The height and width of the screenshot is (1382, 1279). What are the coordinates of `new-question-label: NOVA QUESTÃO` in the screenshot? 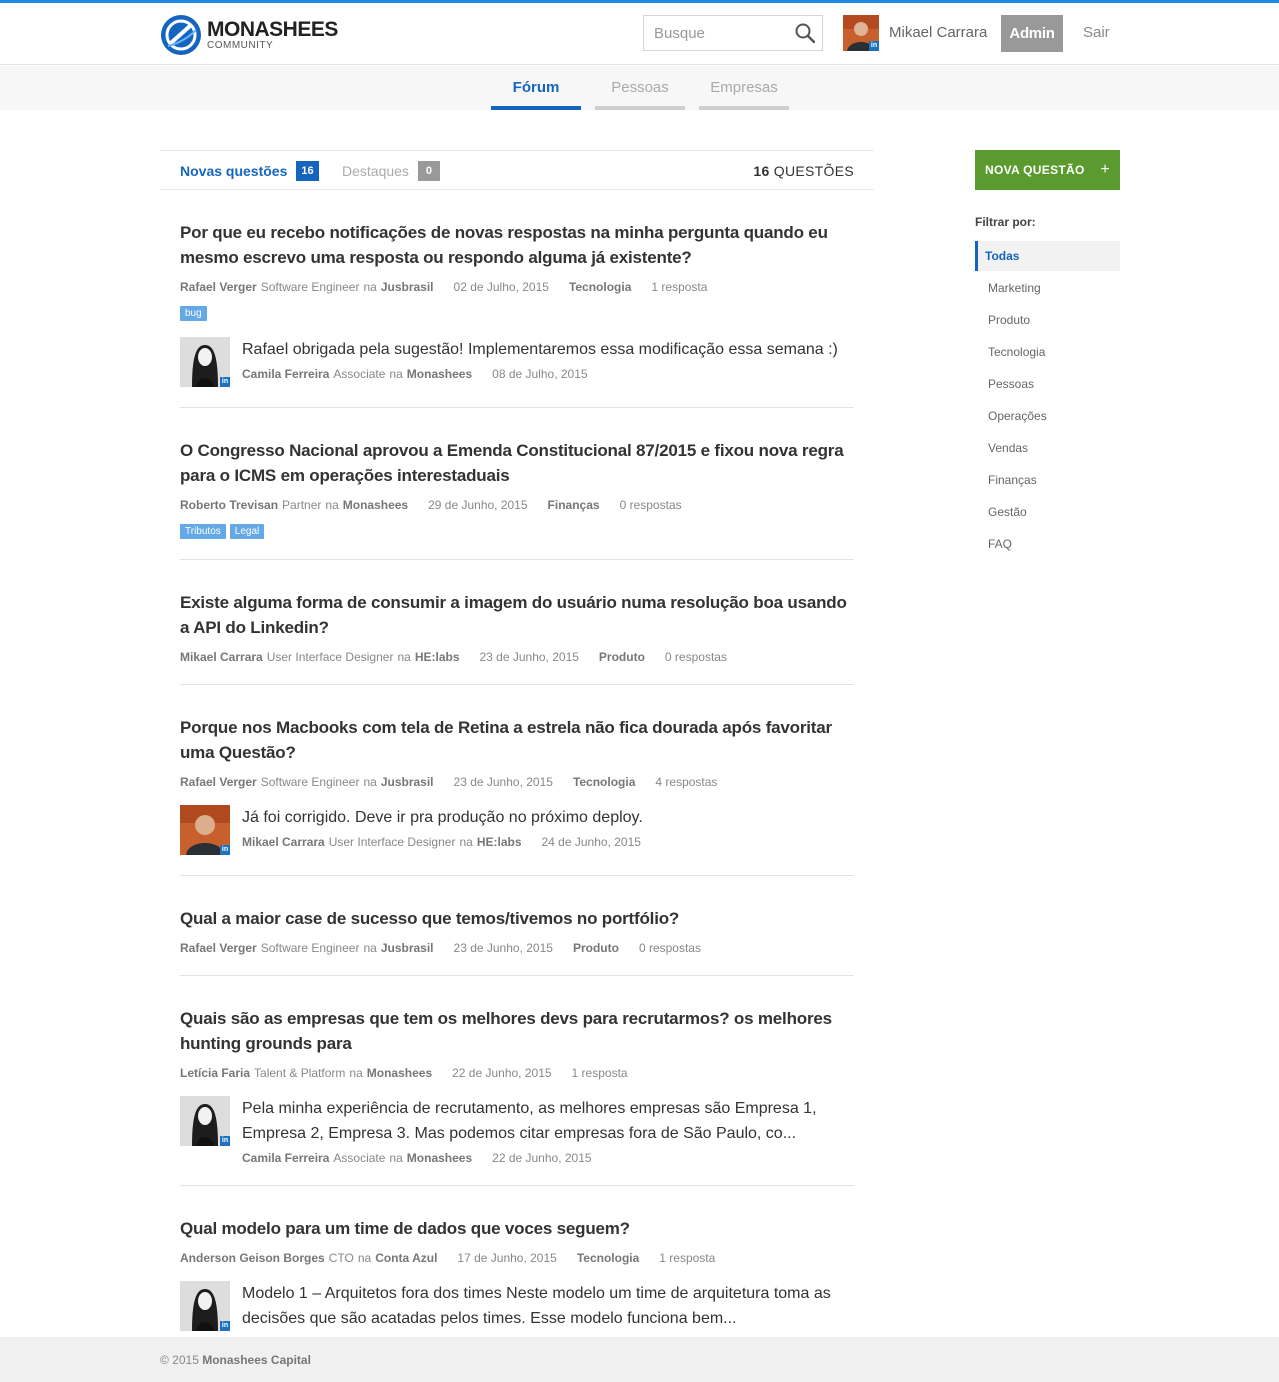 It's located at (1035, 170).